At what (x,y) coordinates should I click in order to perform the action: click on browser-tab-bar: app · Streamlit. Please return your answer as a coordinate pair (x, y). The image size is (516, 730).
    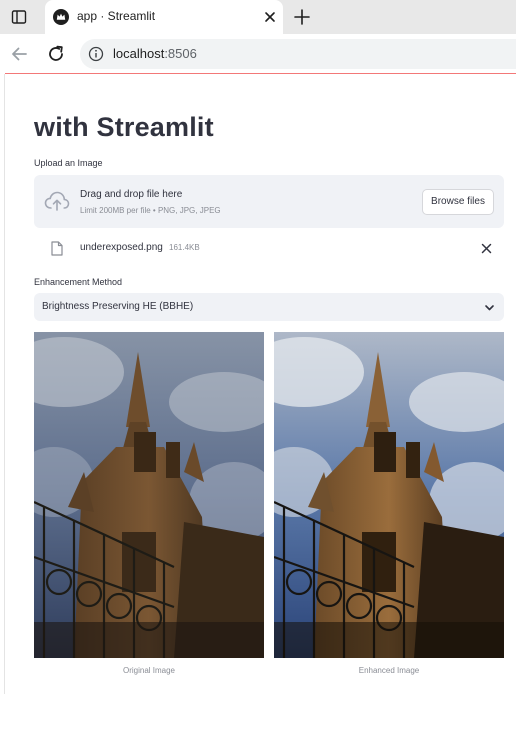
    Looking at the image, I should click on (258, 17).